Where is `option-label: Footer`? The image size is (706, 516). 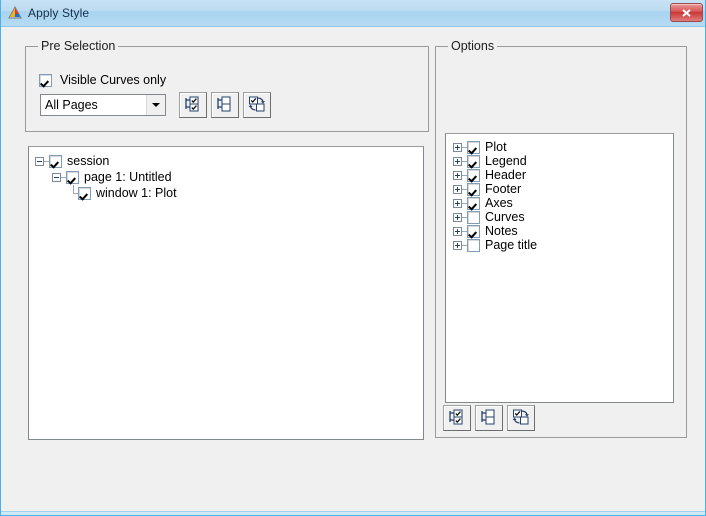 option-label: Footer is located at coordinates (503, 189).